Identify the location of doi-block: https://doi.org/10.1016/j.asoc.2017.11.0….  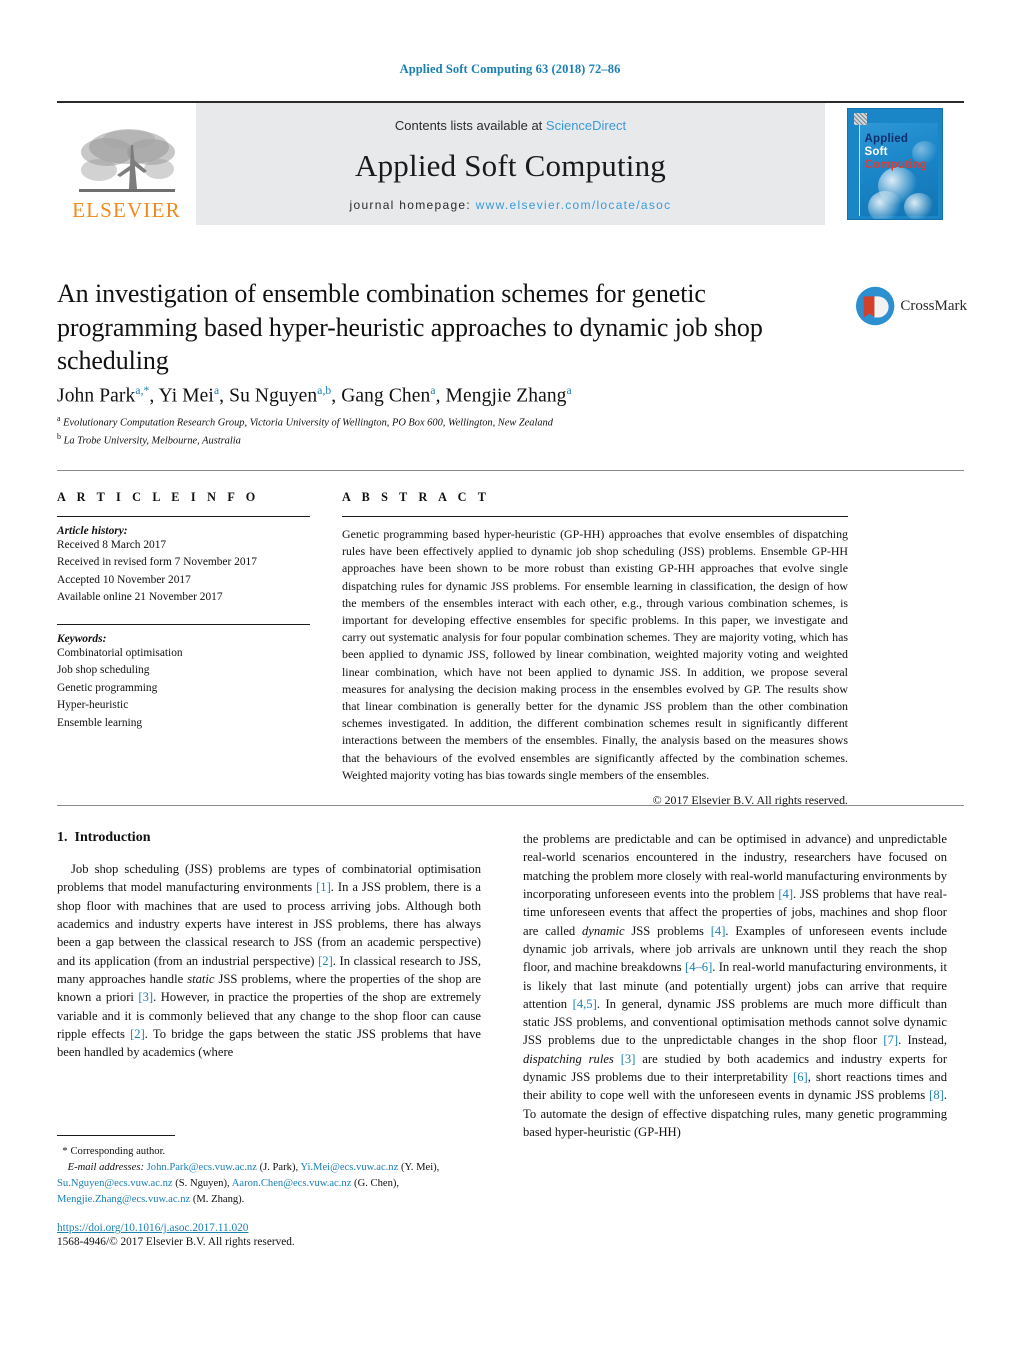
(269, 1235).